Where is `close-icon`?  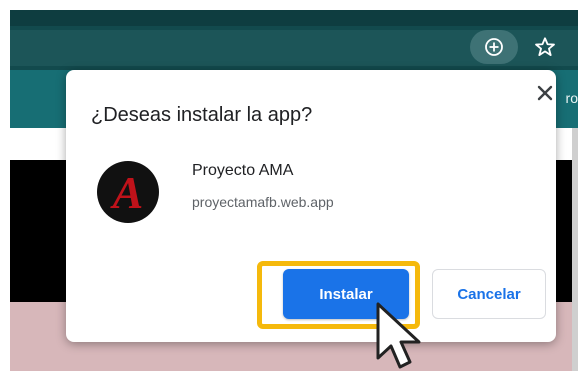
close-icon is located at coordinates (545, 93).